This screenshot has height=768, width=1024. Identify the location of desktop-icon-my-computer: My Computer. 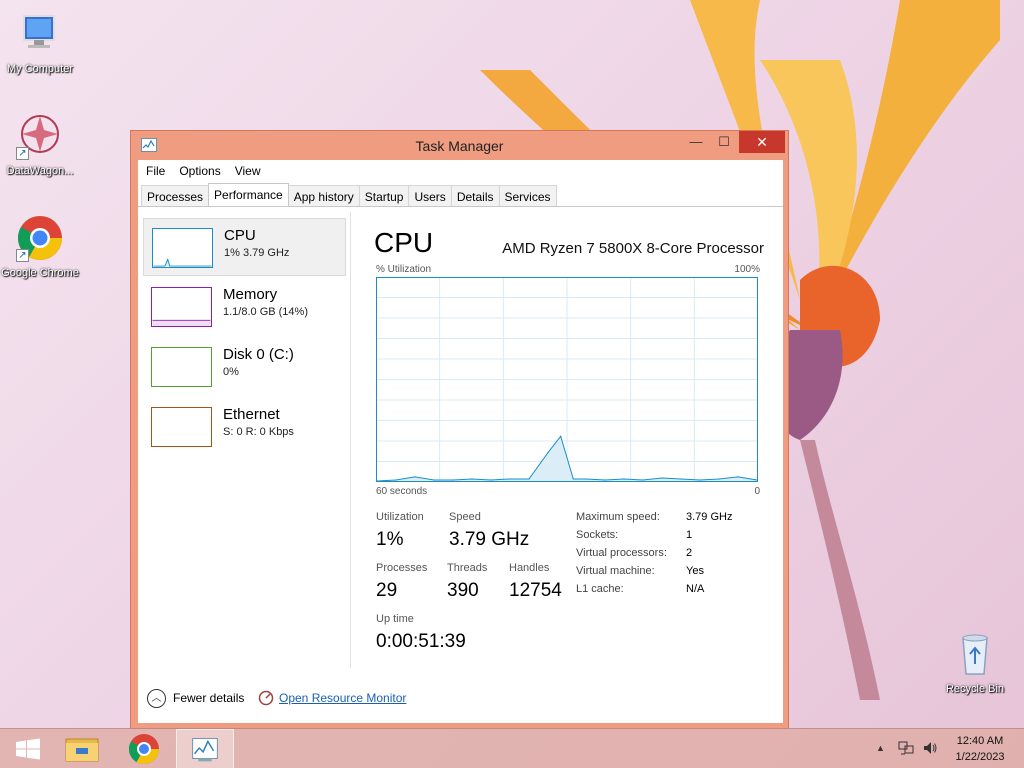
(40, 43).